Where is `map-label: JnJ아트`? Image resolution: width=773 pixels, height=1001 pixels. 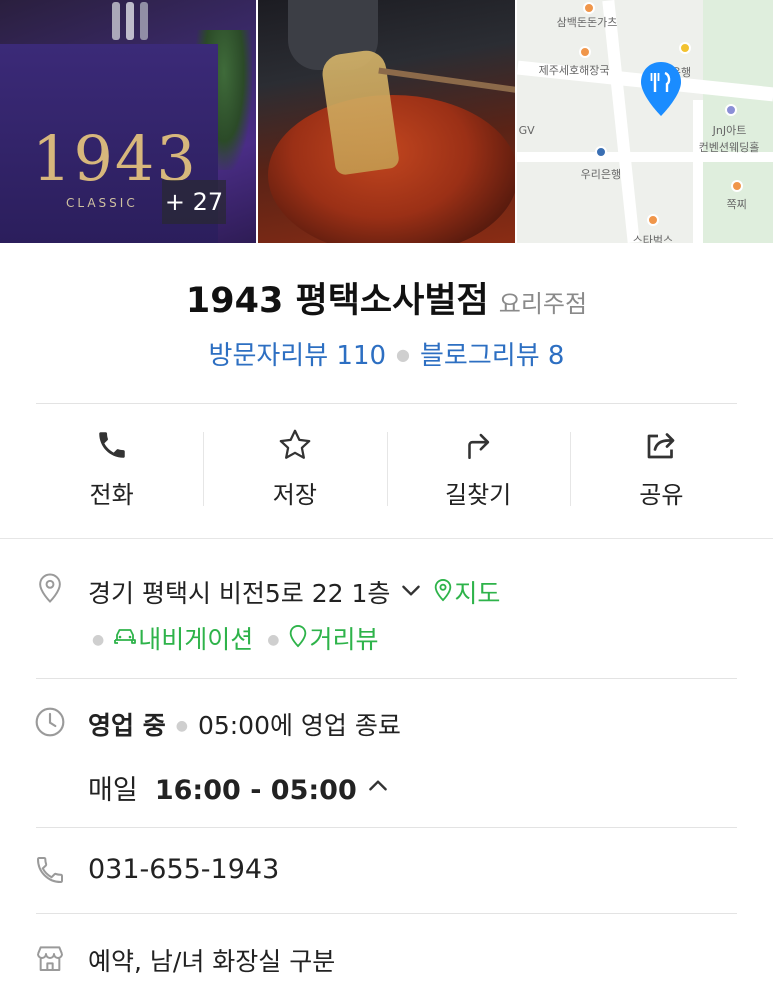 map-label: JnJ아트 is located at coordinates (729, 130).